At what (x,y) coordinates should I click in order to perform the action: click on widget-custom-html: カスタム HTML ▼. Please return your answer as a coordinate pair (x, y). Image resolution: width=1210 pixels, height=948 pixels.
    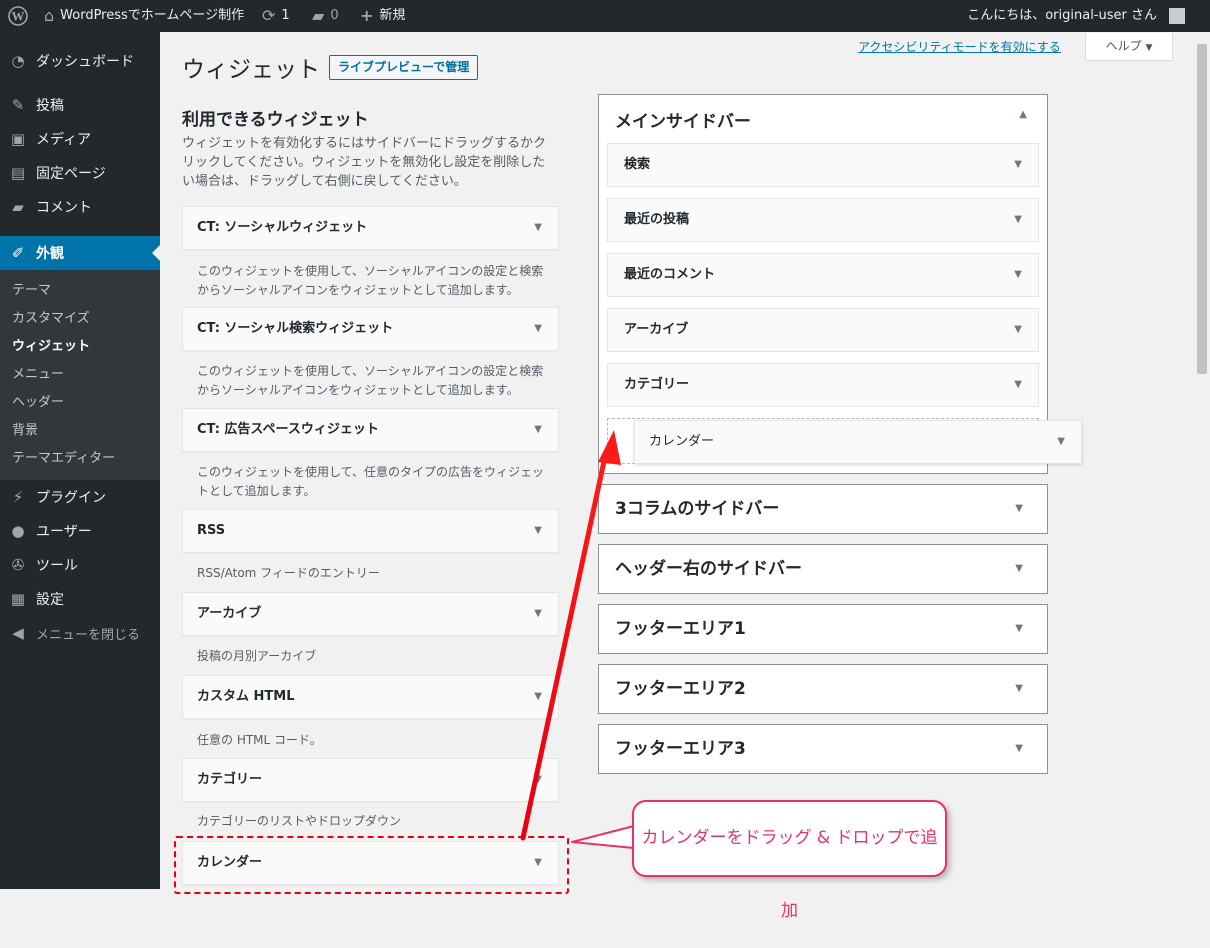
    Looking at the image, I should click on (370, 697).